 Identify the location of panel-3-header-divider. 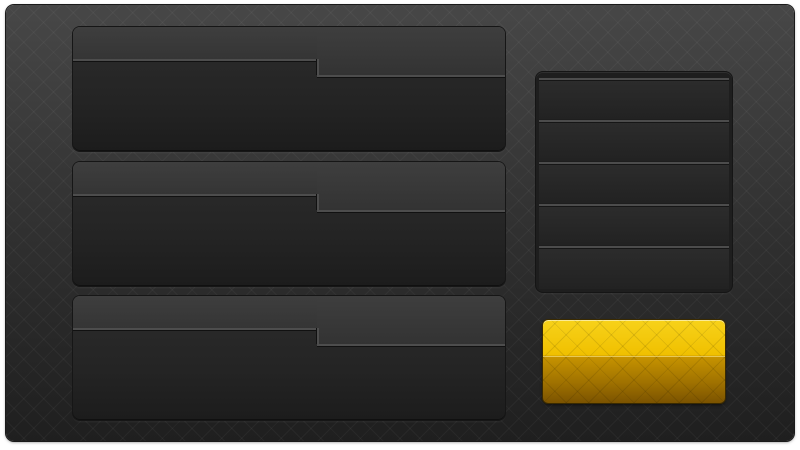
(318, 336).